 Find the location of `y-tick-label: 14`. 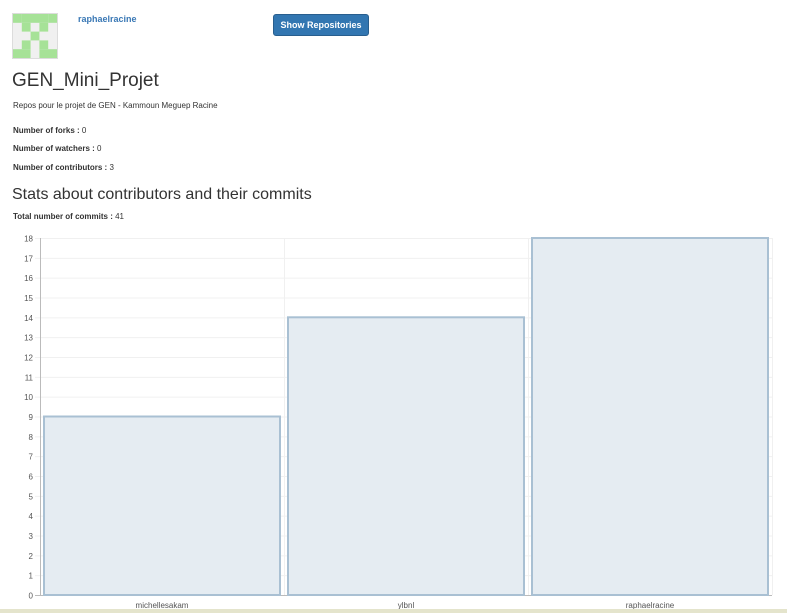

y-tick-label: 14 is located at coordinates (28, 318).